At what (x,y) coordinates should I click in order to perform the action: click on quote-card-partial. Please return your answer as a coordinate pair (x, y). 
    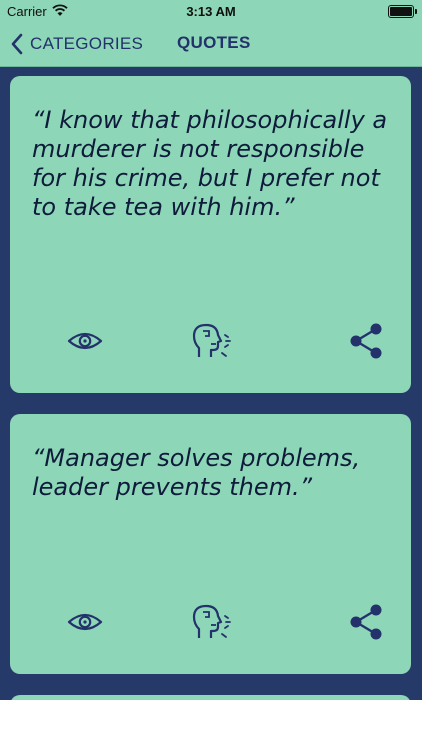
    Looking at the image, I should click on (210, 697).